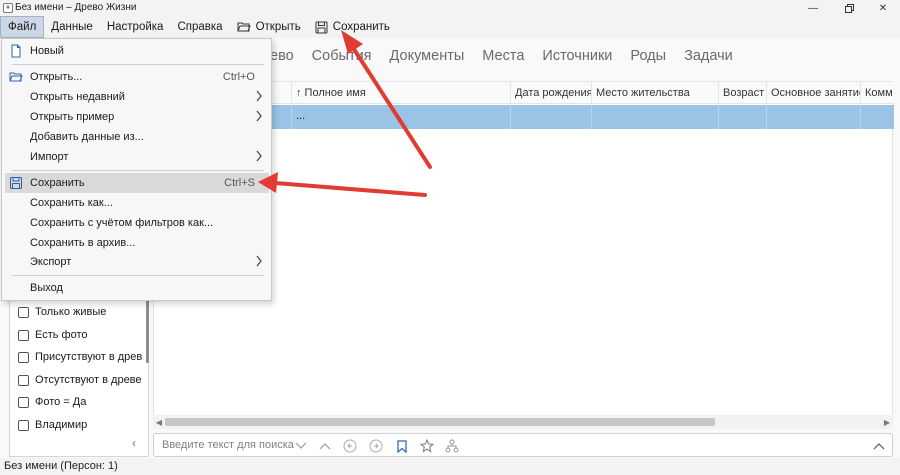 The width and height of the screenshot is (900, 475). What do you see at coordinates (325, 446) in the screenshot?
I see `chevron-up-icon` at bounding box center [325, 446].